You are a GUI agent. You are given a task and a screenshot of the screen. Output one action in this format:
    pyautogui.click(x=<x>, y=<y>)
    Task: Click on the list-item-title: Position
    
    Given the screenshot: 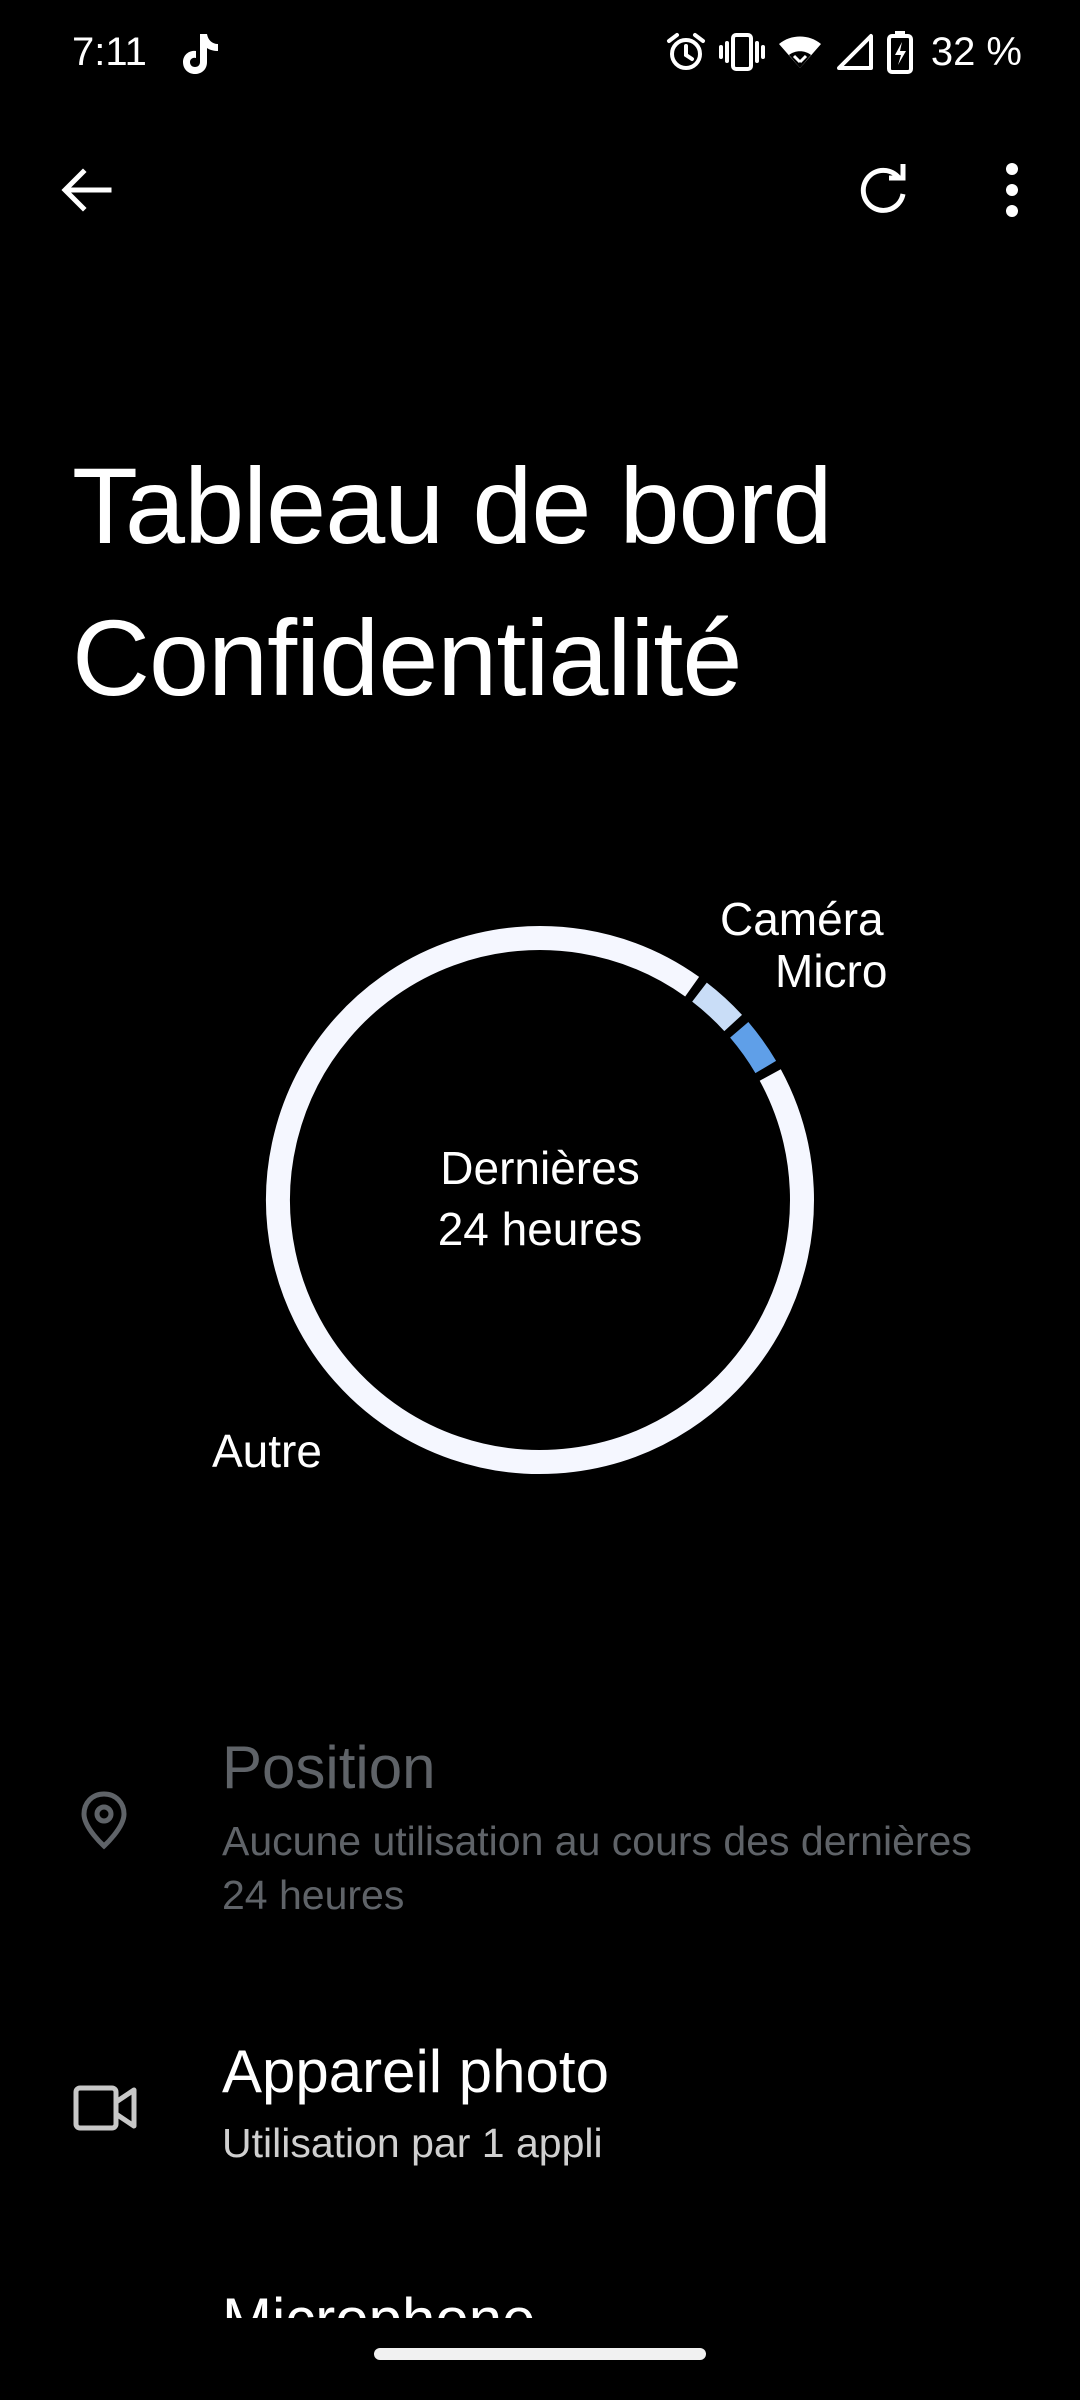 What is the action you would take?
    pyautogui.click(x=329, y=1767)
    